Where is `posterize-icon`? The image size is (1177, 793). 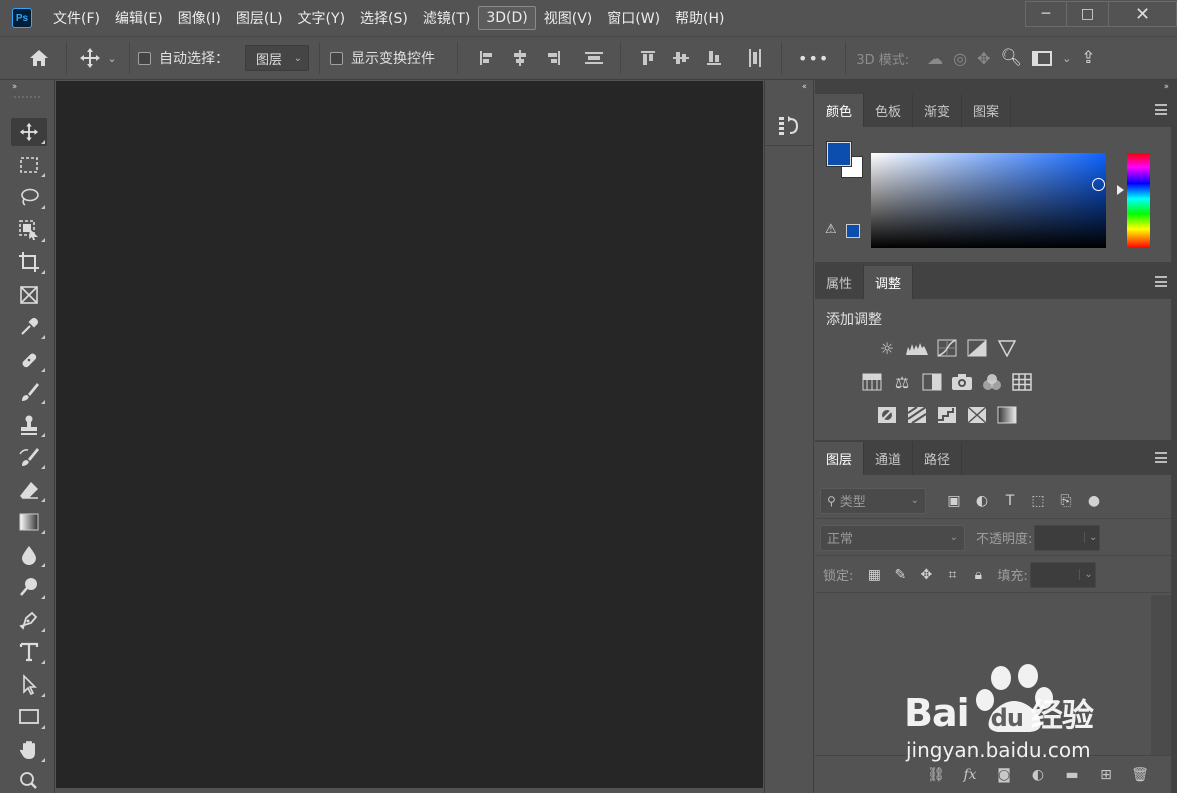
posterize-icon is located at coordinates (917, 415).